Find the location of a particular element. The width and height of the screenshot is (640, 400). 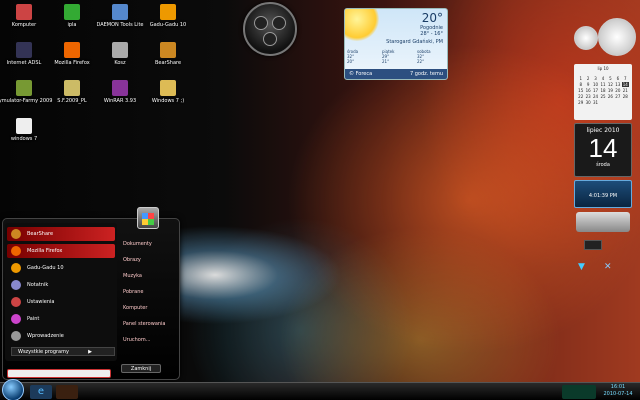

download-arrow-icon: ▼ is located at coordinates (583, 267).